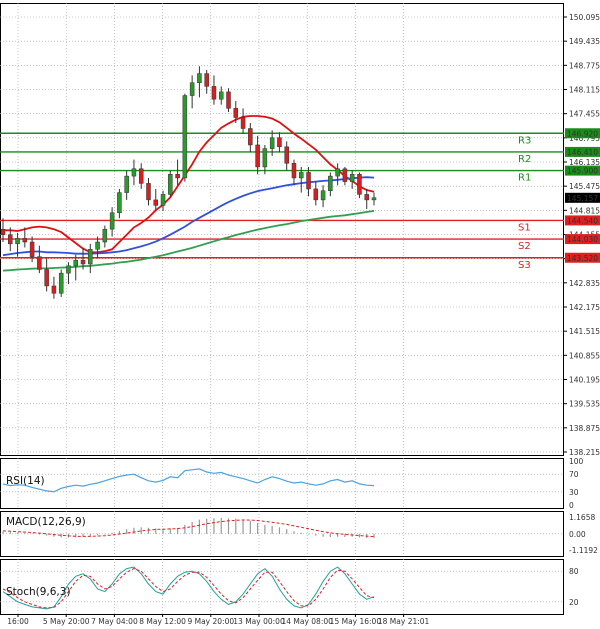  What do you see at coordinates (584, 283) in the screenshot?
I see `y-tick-label: 142.835` at bounding box center [584, 283].